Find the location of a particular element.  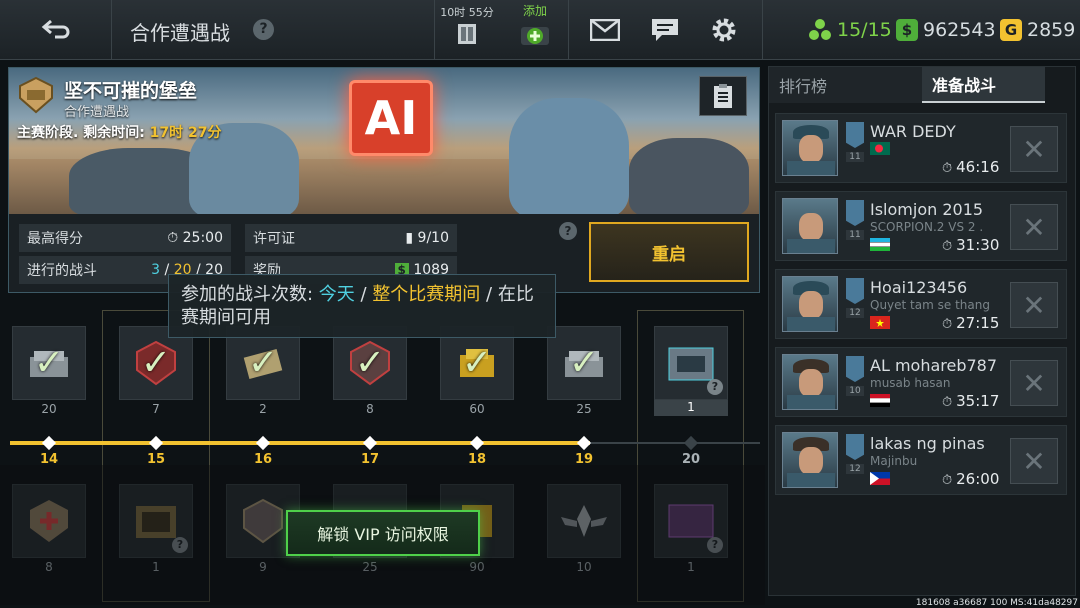

reward-count: 8 is located at coordinates (370, 409).